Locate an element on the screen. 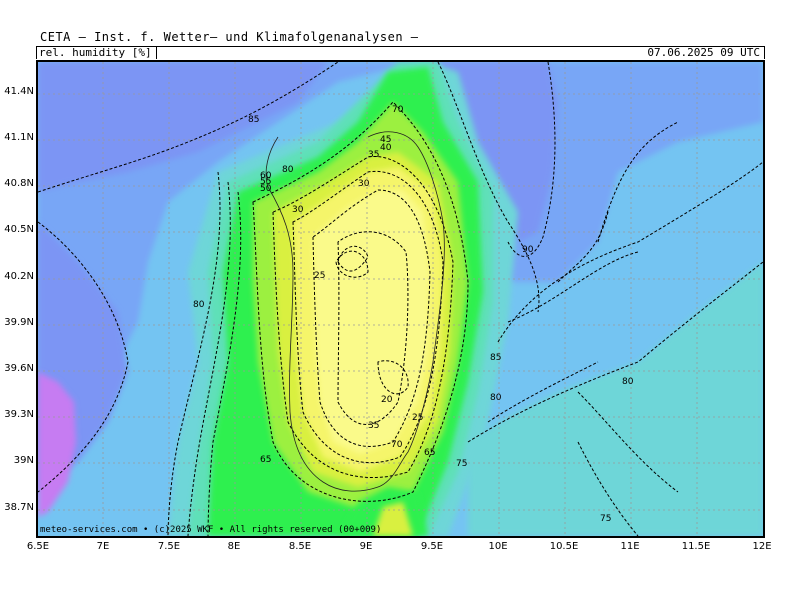 The height and width of the screenshot is (600, 800). lat-label-40-2: 40.2N is located at coordinates (19, 276).